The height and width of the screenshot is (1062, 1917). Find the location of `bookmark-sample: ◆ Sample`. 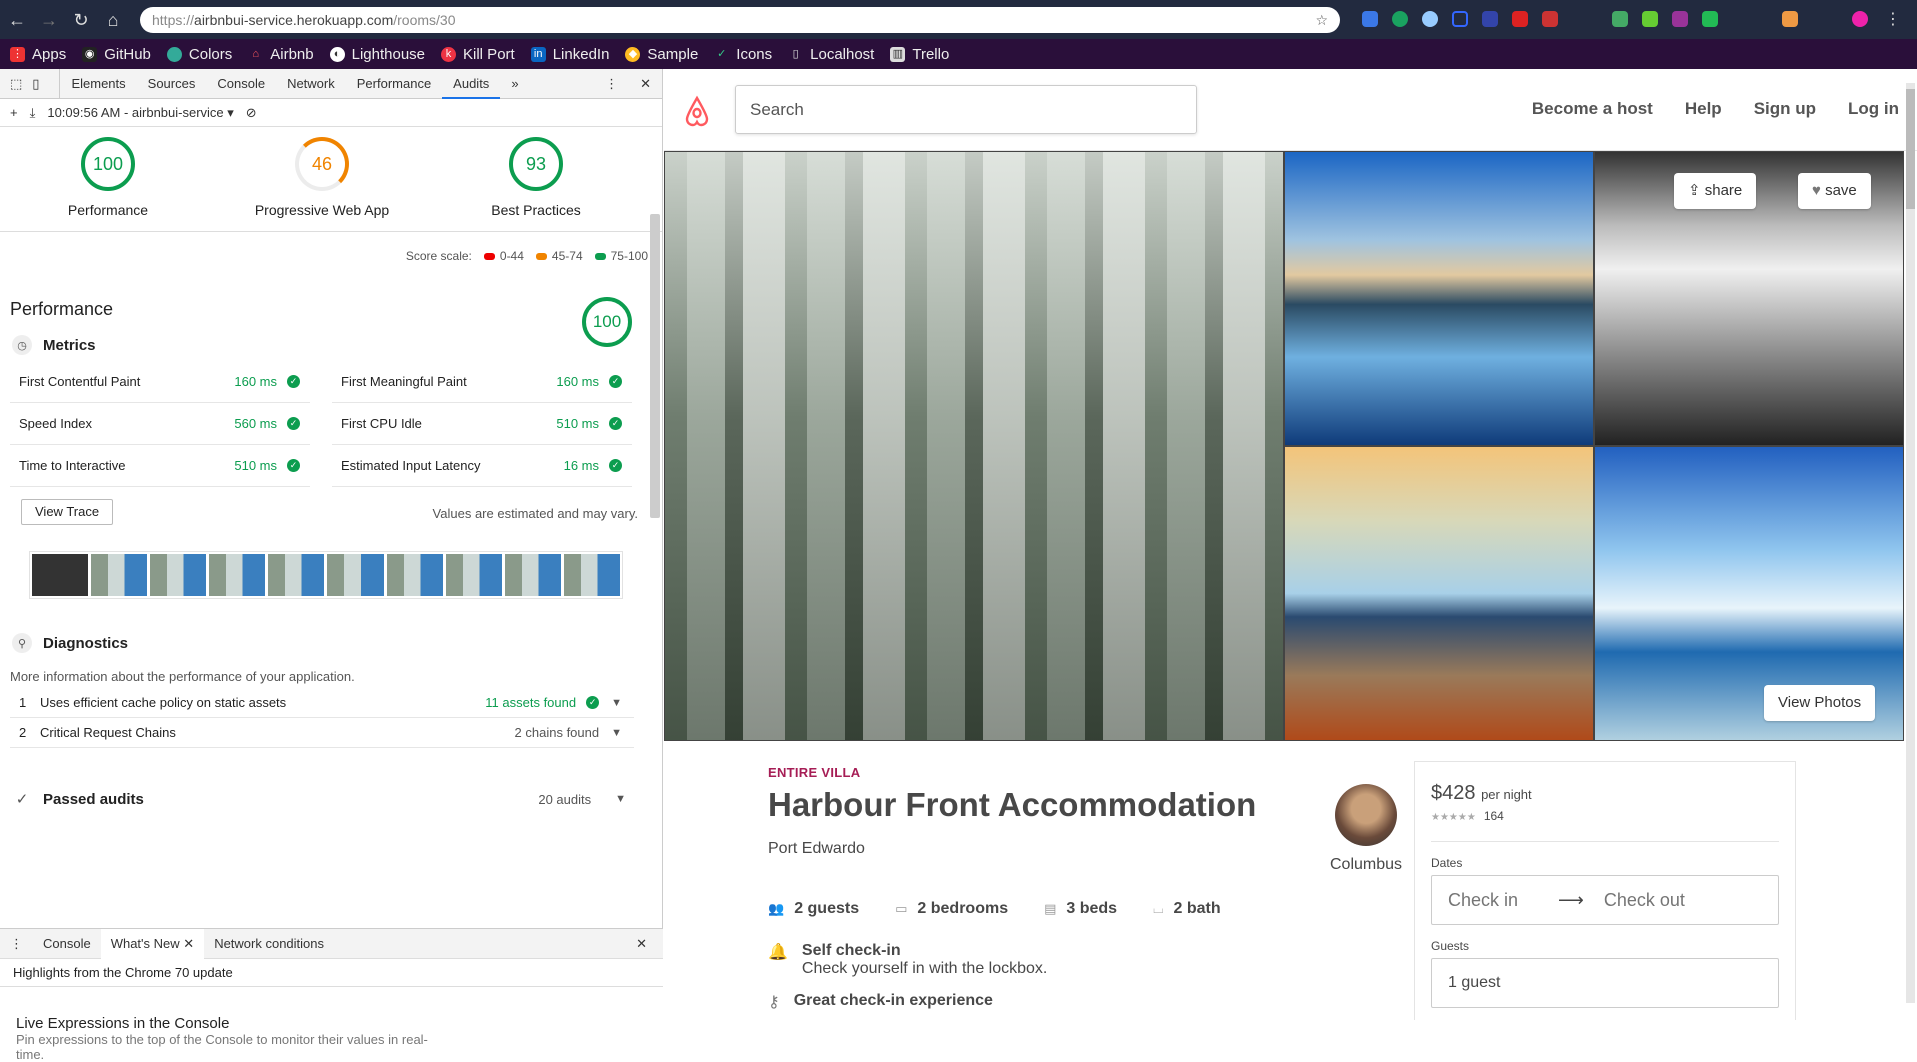

bookmark-sample: ◆ Sample is located at coordinates (661, 54).